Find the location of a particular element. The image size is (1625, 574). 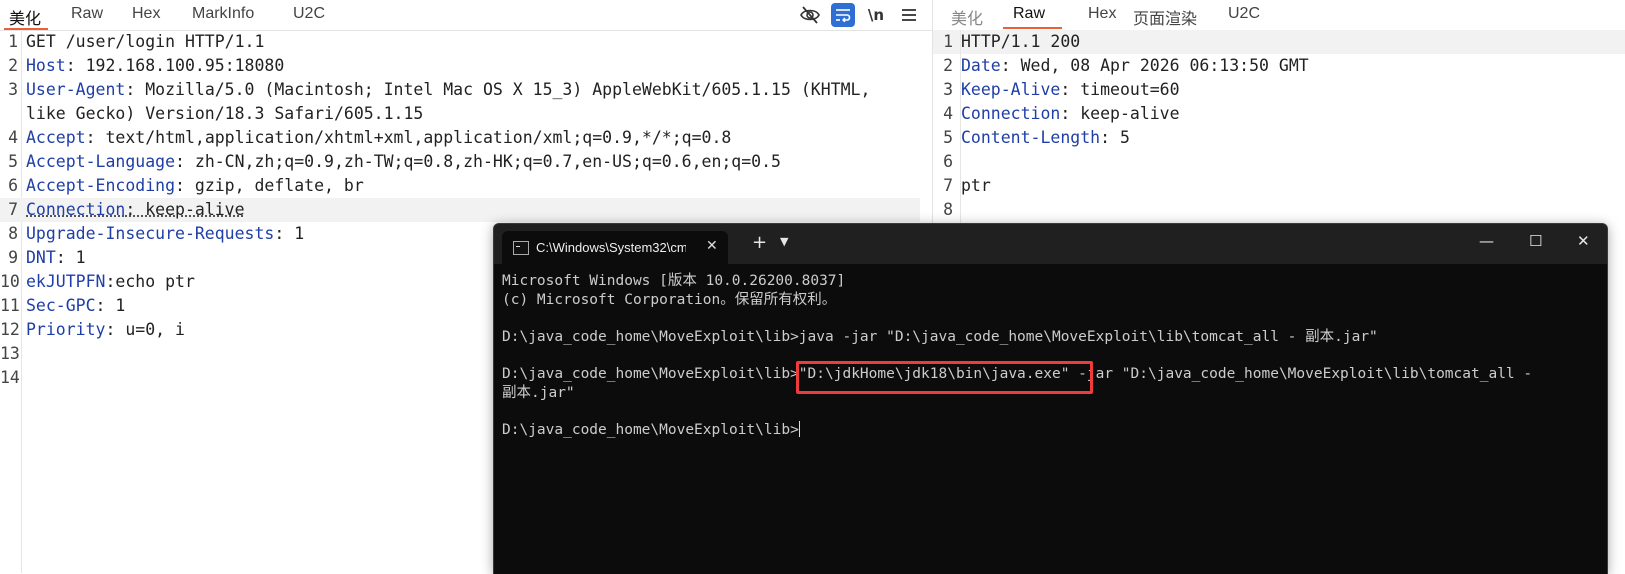

terminal-tab: C:\Windows\System32\cmd.e: ✕ is located at coordinates (615, 247).